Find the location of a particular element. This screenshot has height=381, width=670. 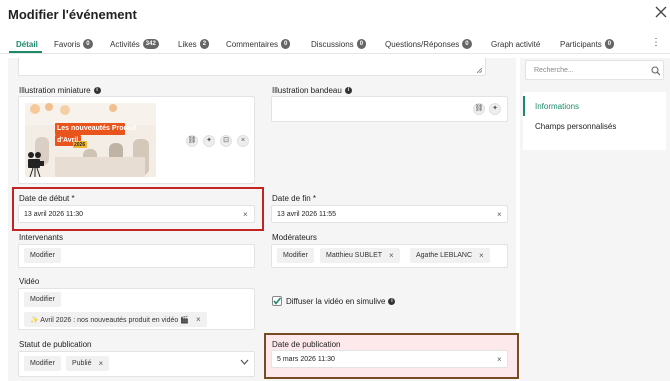

tab-likes: Likes 2 is located at coordinates (194, 44).